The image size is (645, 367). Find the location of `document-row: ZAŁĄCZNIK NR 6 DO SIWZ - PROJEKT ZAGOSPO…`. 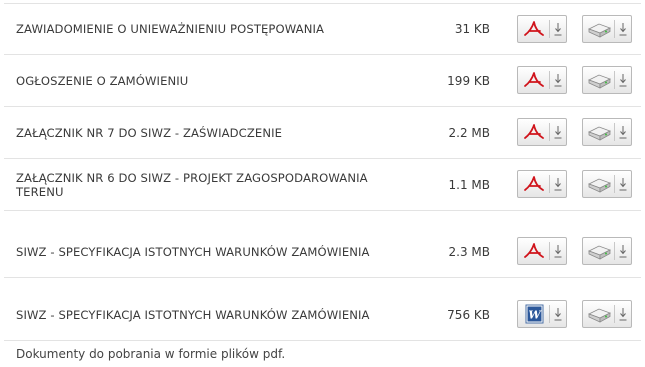

document-row: ZAŁĄCZNIK NR 6 DO SIWZ - PROJEKT ZAGOSPO… is located at coordinates (322, 185).